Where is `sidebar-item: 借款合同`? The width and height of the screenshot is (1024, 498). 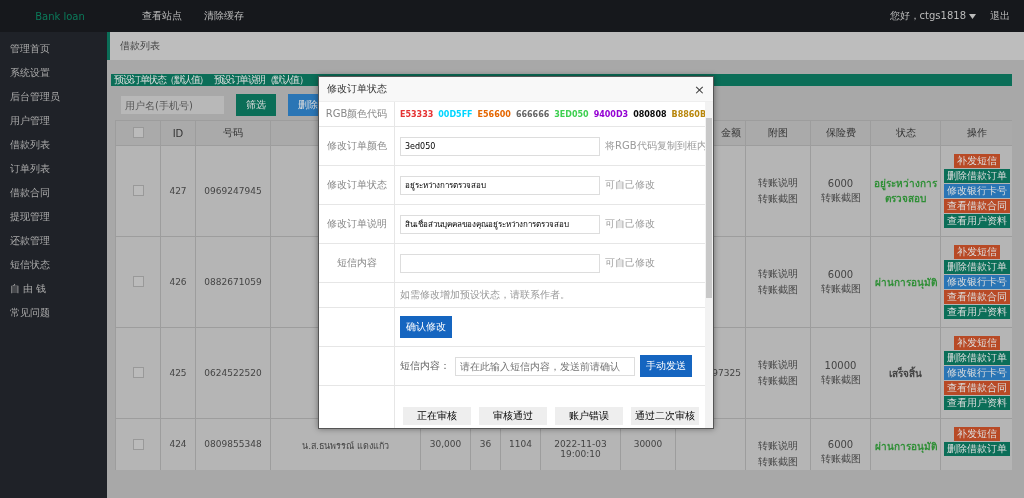 sidebar-item: 借款合同 is located at coordinates (53, 193).